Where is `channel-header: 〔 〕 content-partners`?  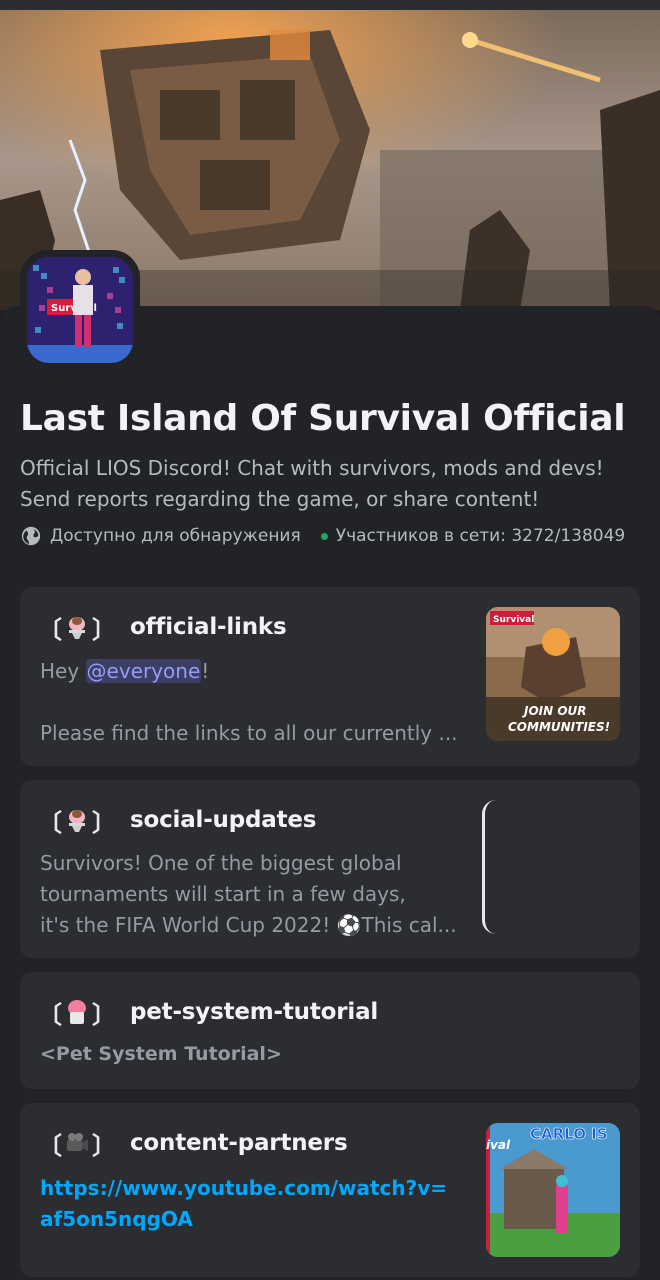
channel-header: 〔 〕 content-partners is located at coordinates (193, 1143).